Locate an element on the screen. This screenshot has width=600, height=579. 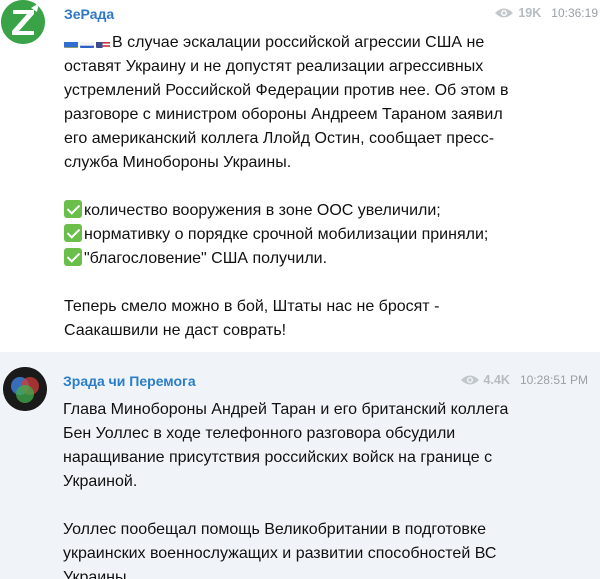
text-line: Украины. is located at coordinates (97, 574).